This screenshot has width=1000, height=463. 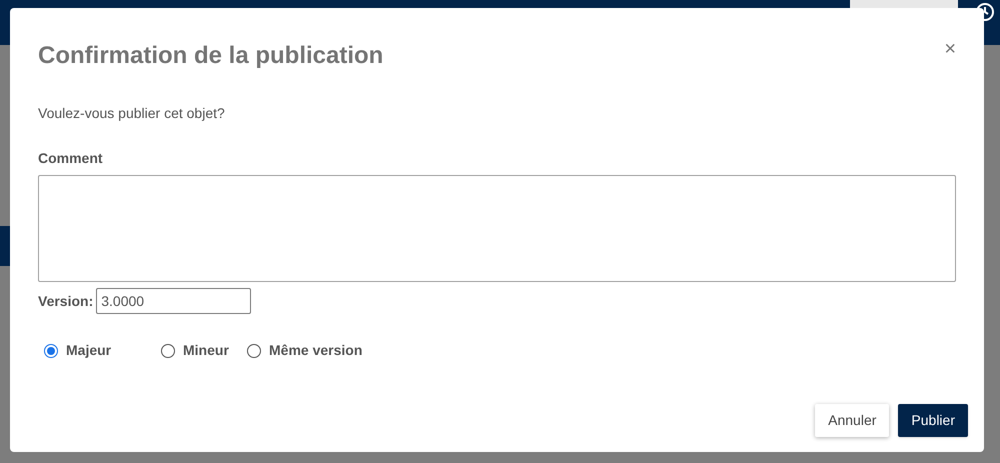 I want to click on dialog-title: Confirmation de la publication, so click(x=211, y=56).